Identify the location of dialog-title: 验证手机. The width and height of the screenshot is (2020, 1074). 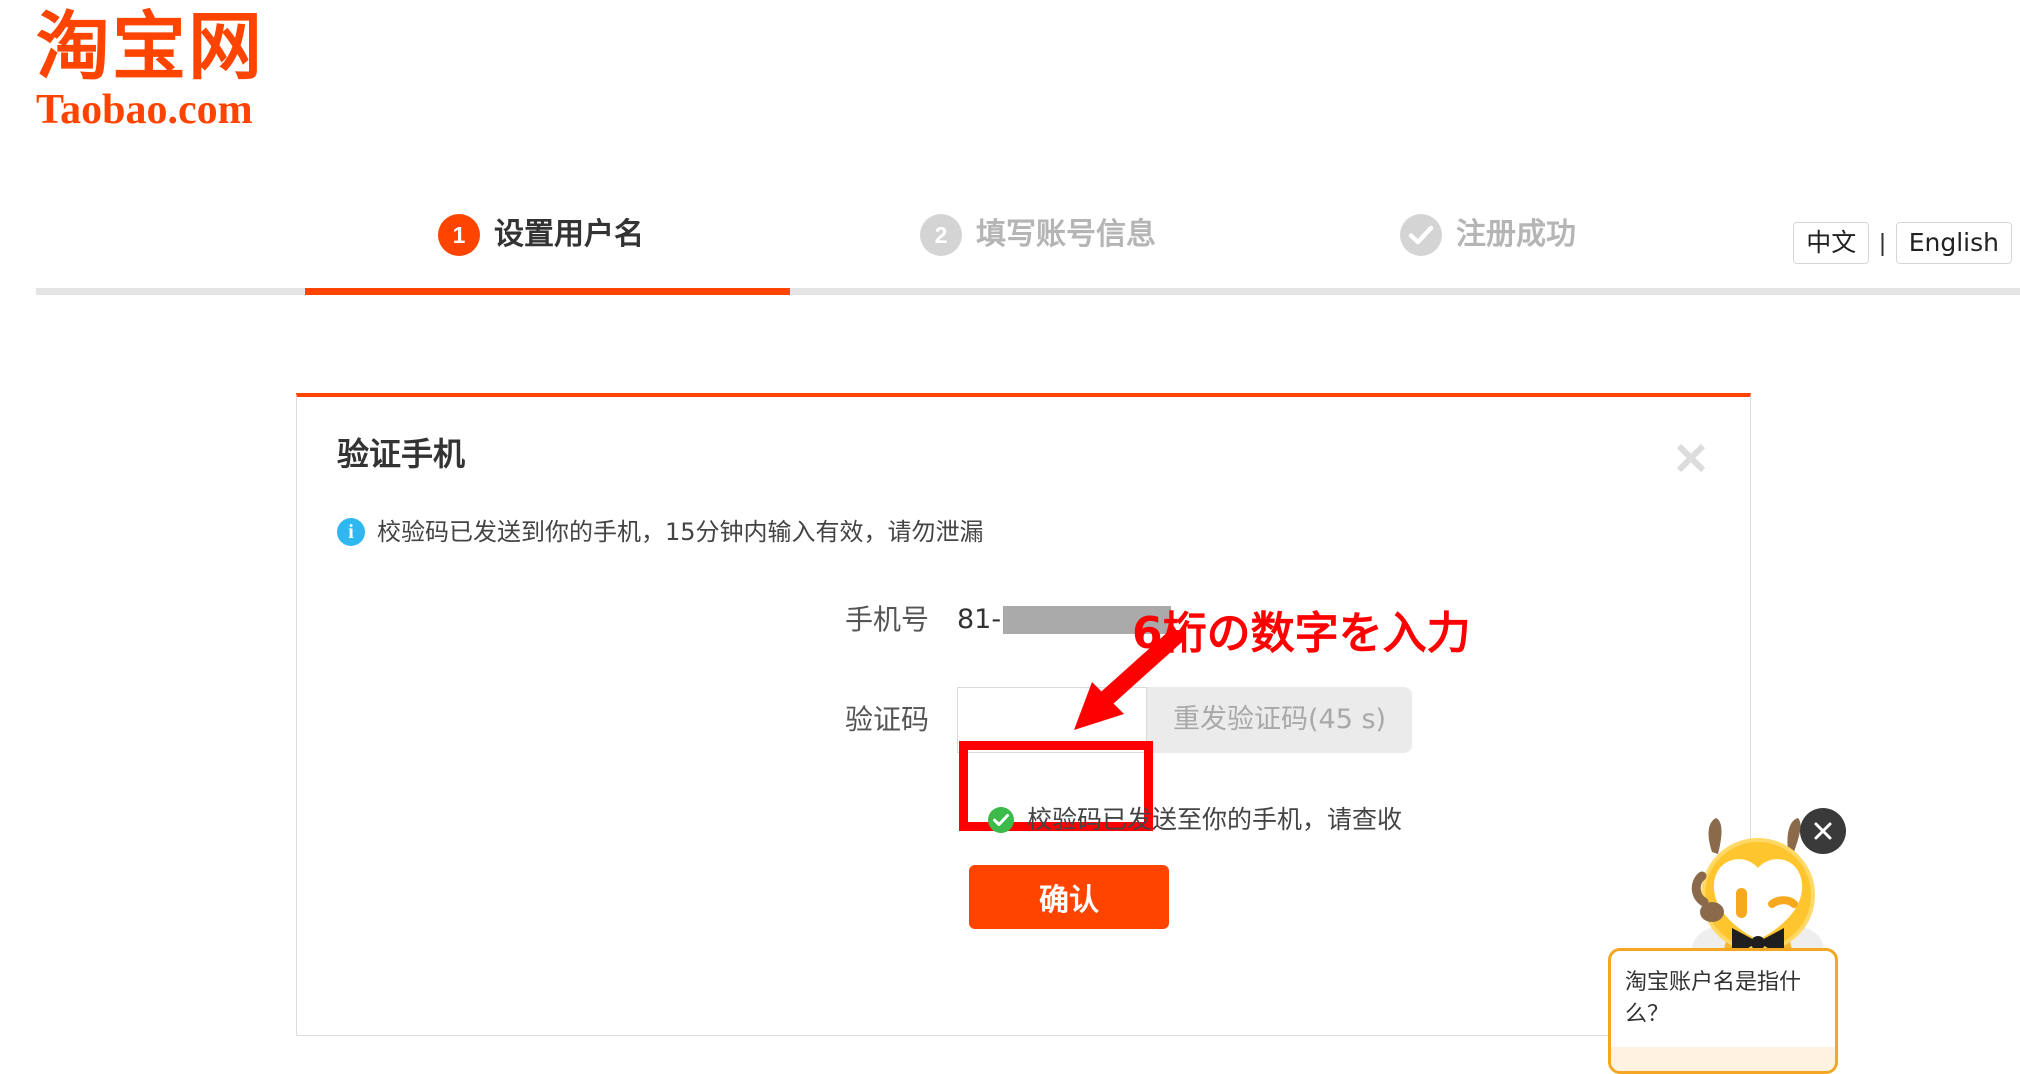
(401, 454).